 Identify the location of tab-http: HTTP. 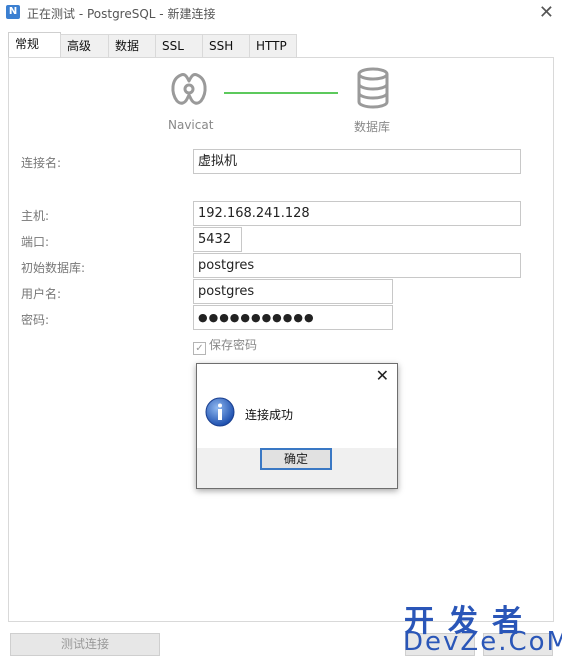
(273, 45).